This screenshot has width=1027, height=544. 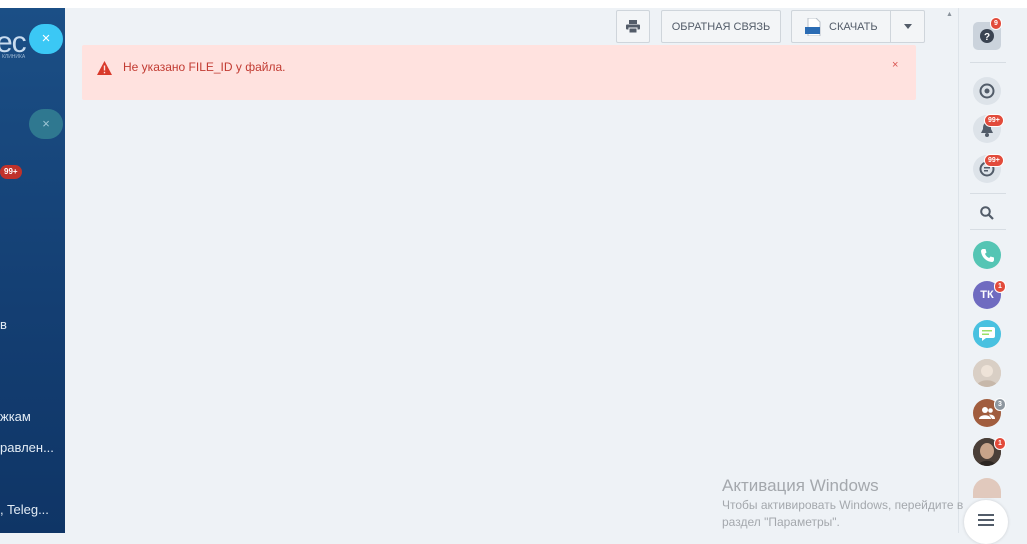 I want to click on sidebar-item: жкам, so click(x=15, y=416).